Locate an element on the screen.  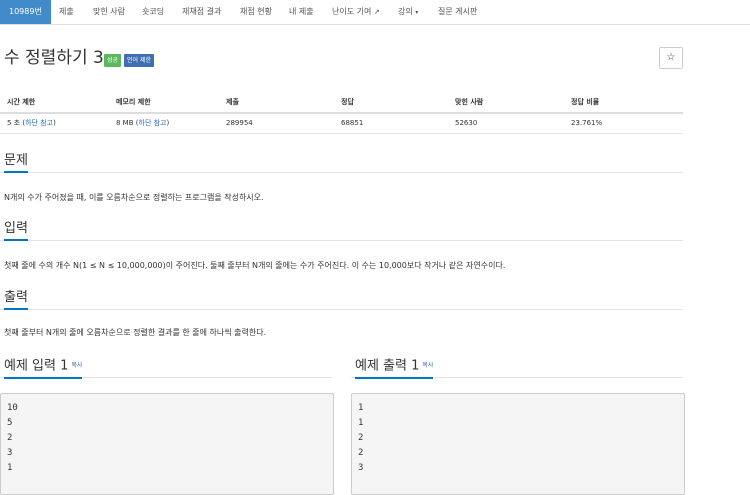
nav-tab-lectures-label: 강의 is located at coordinates (405, 11).